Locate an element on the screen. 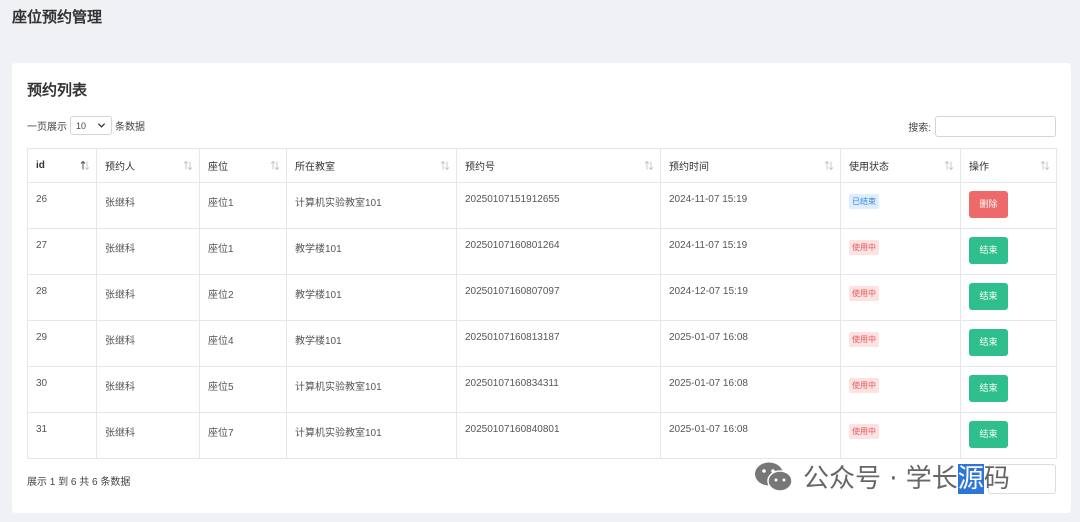 This screenshot has width=1080, height=522. cell-time: 2024-12-07 15:19 is located at coordinates (750, 297).